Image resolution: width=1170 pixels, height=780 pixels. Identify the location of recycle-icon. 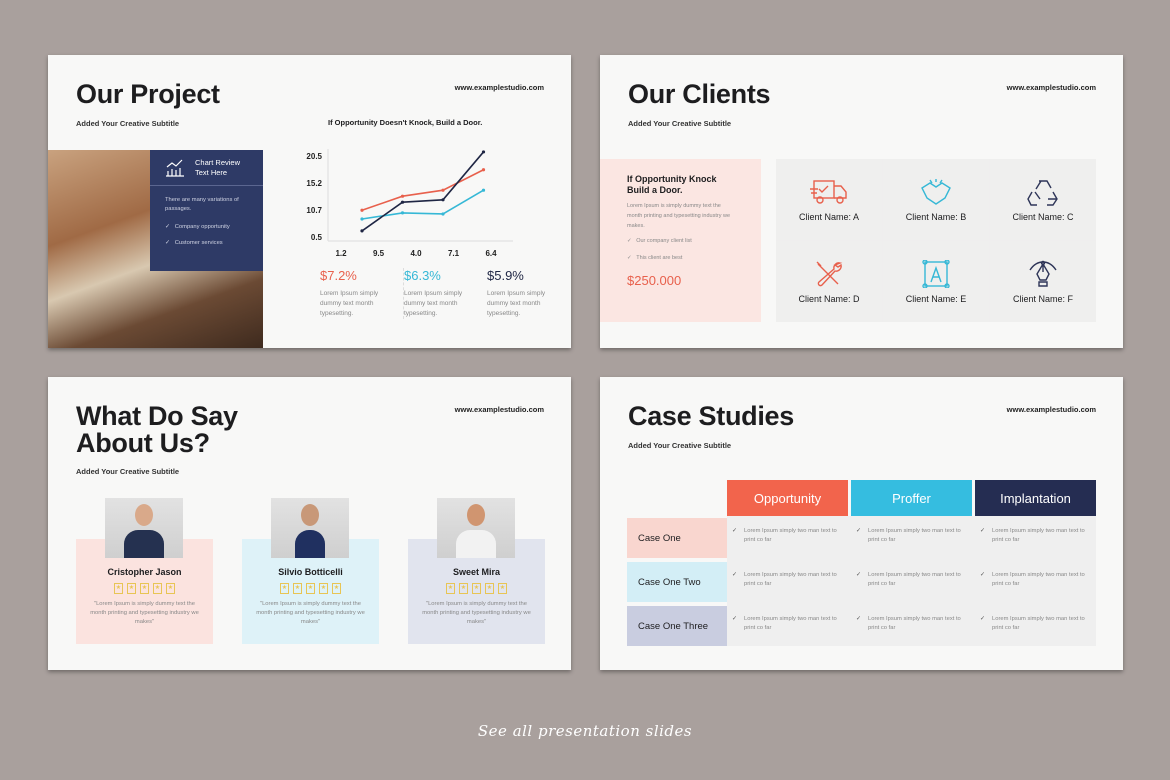
(1042, 192).